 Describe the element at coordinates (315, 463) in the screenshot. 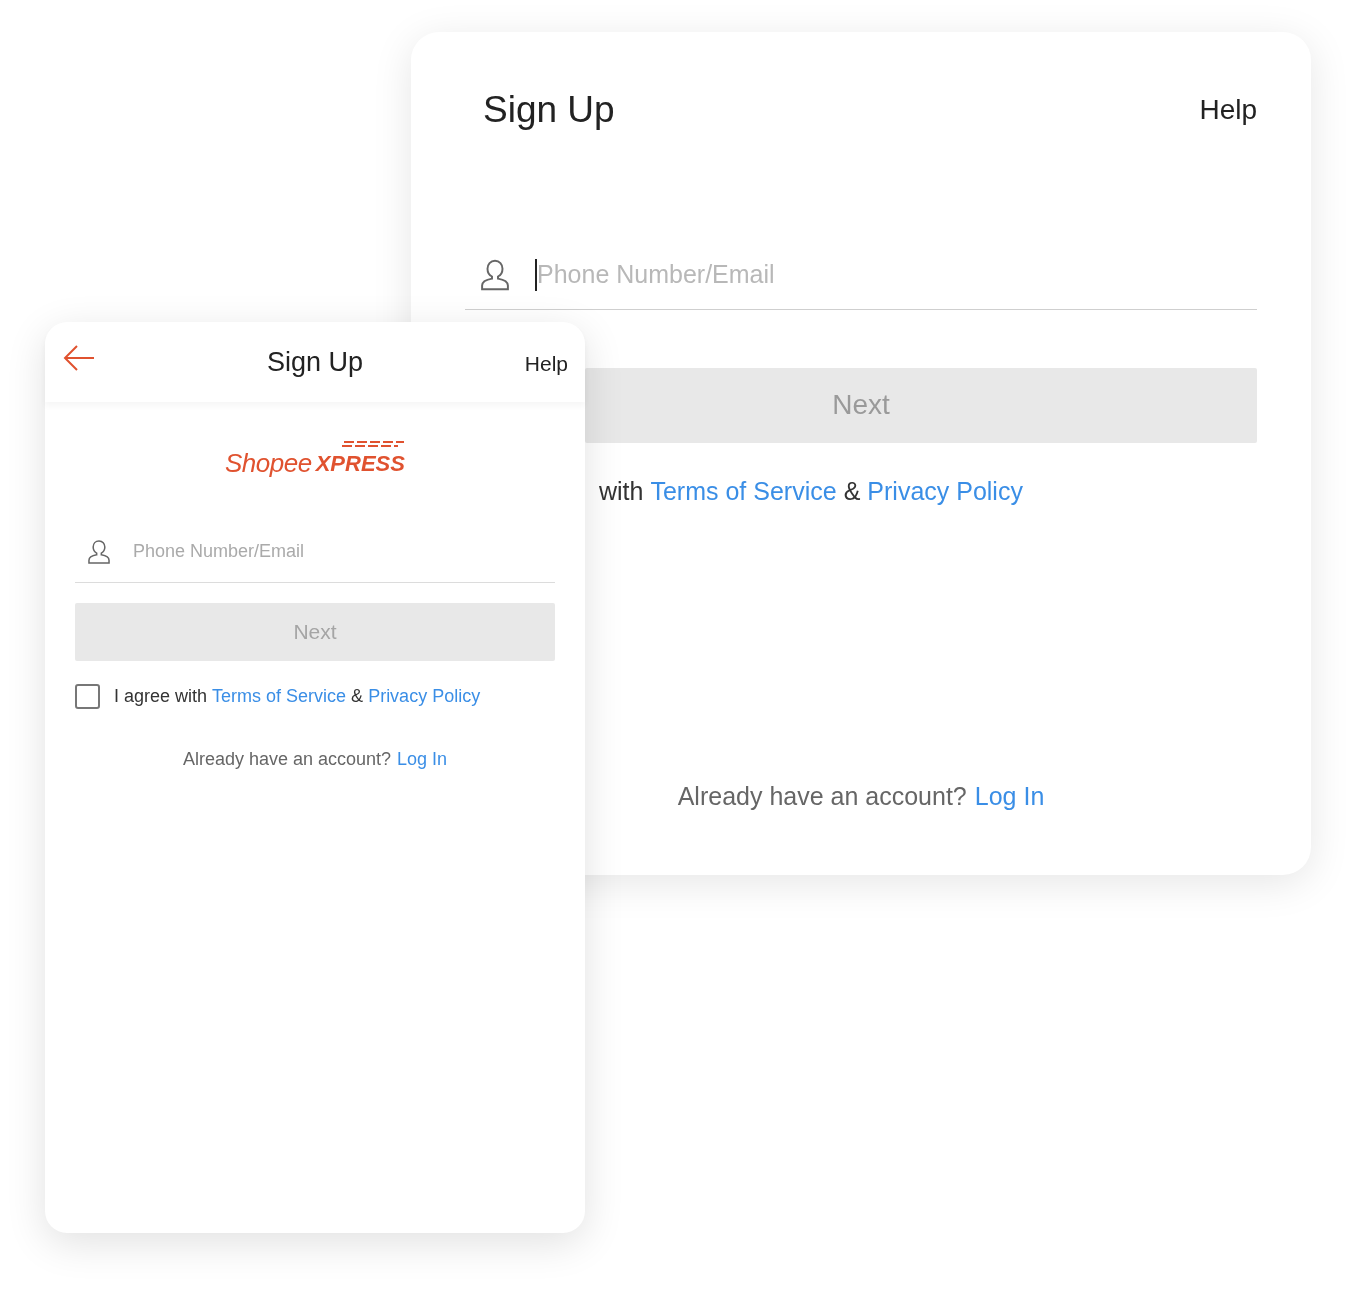

I see `shopee-xpress-logo: ShopeeXPRESS` at that location.